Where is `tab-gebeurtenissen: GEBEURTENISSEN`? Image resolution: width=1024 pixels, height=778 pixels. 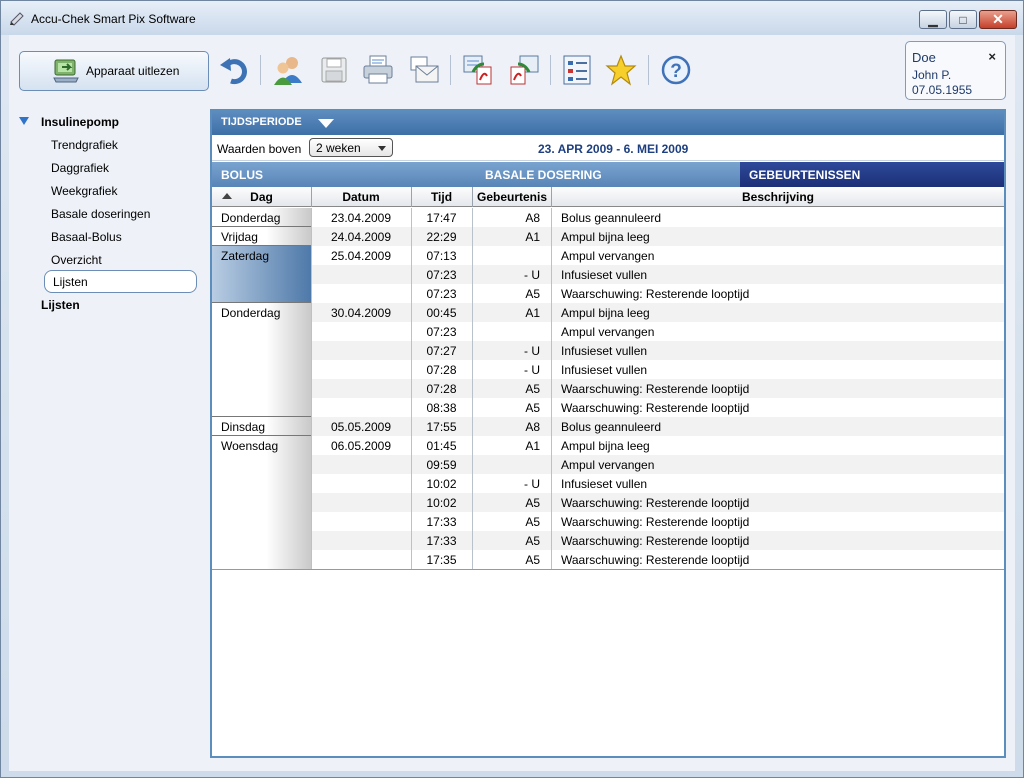
tab-gebeurtenissen: GEBEURTENISSEN is located at coordinates (872, 174).